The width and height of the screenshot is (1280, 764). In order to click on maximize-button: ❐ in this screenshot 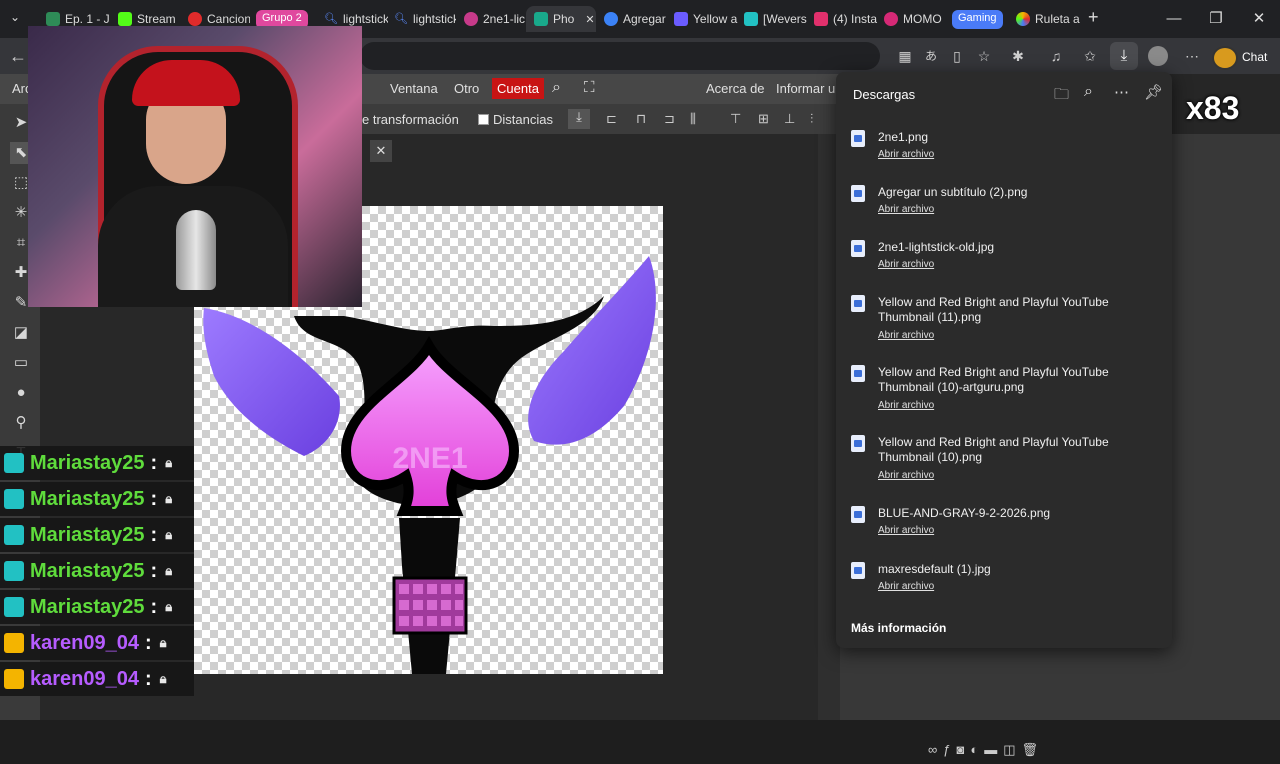, I will do `click(1216, 19)`.